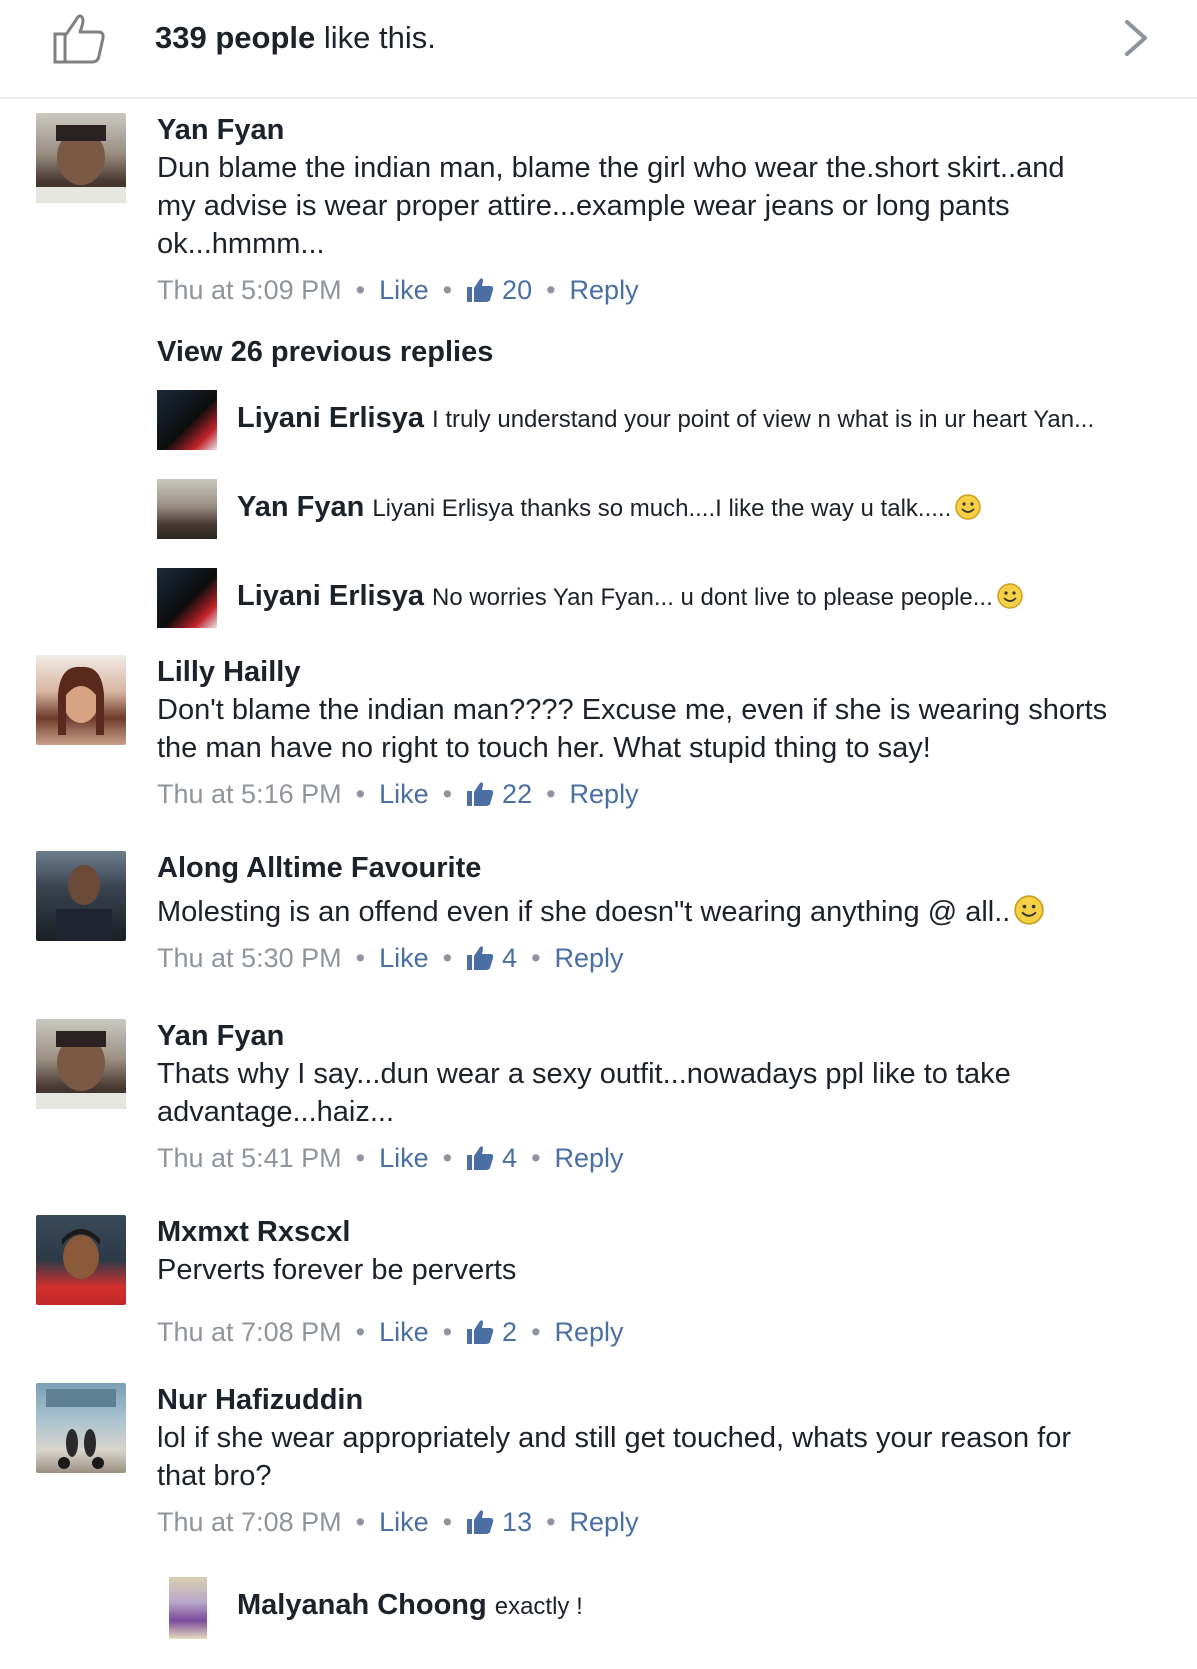 The height and width of the screenshot is (1669, 1197). What do you see at coordinates (647, 672) in the screenshot?
I see `comment-author: Lilly Hailly` at bounding box center [647, 672].